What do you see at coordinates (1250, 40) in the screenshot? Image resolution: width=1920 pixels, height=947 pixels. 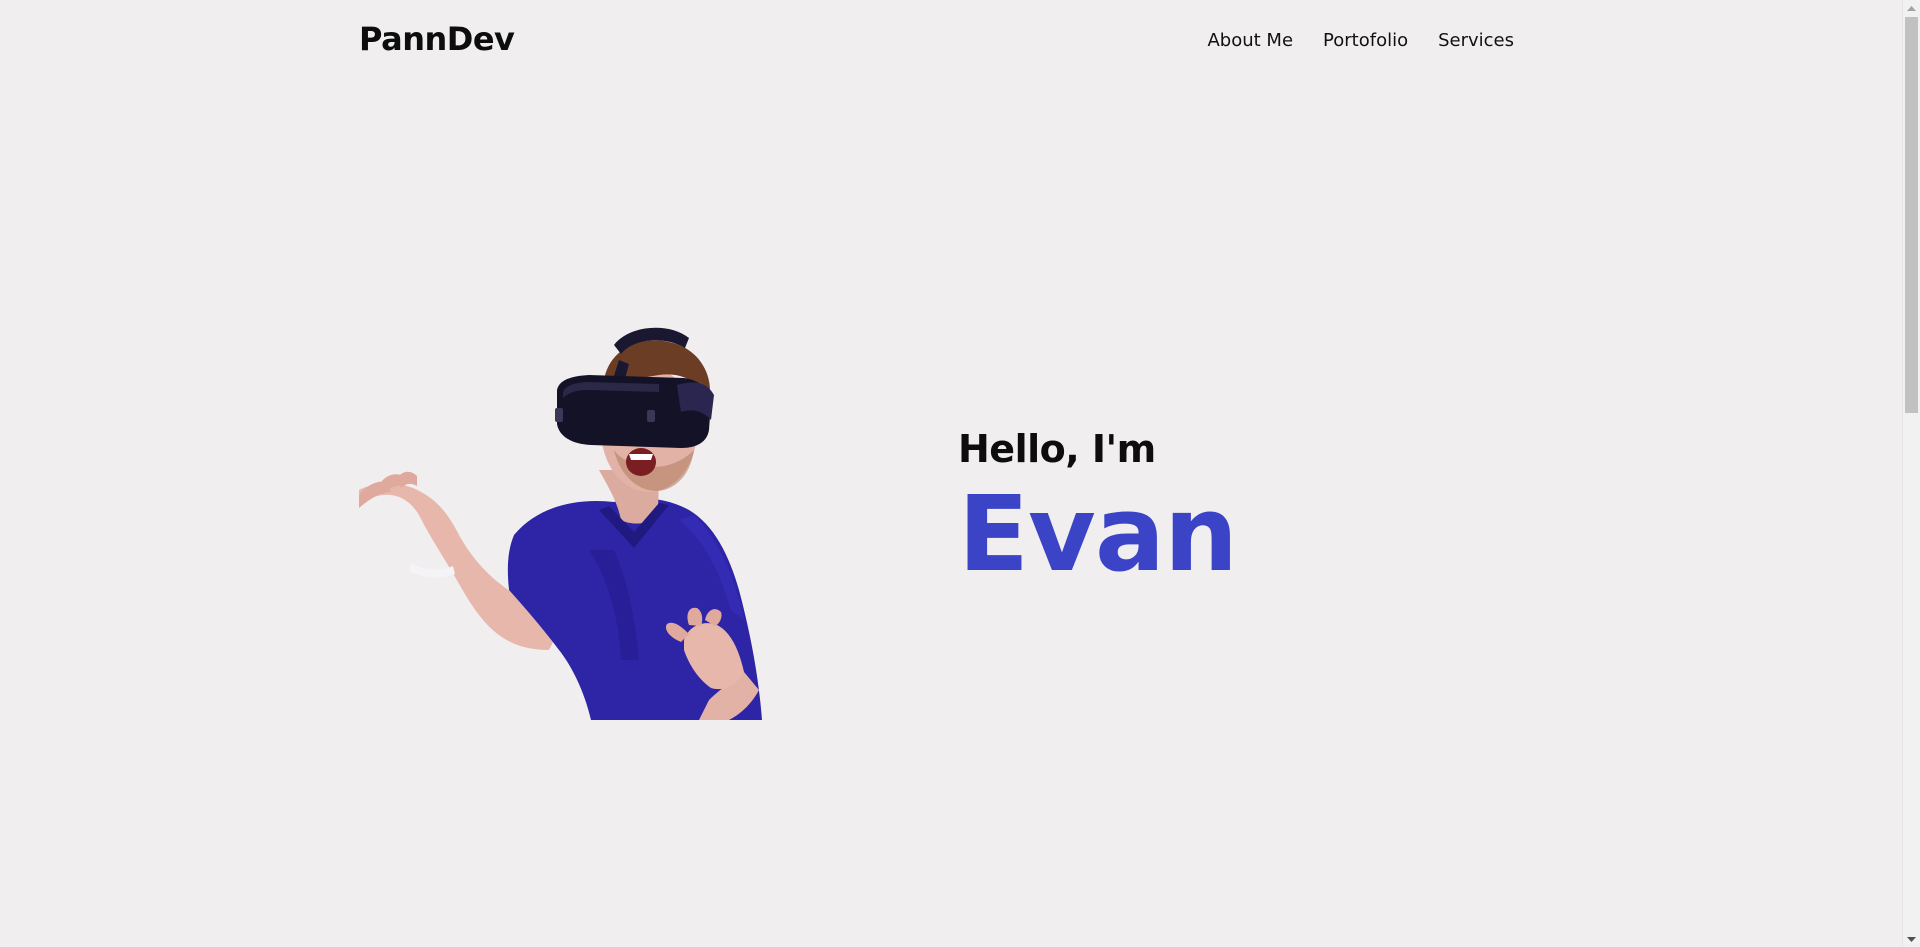 I see `nav-link-about-me: About Me` at bounding box center [1250, 40].